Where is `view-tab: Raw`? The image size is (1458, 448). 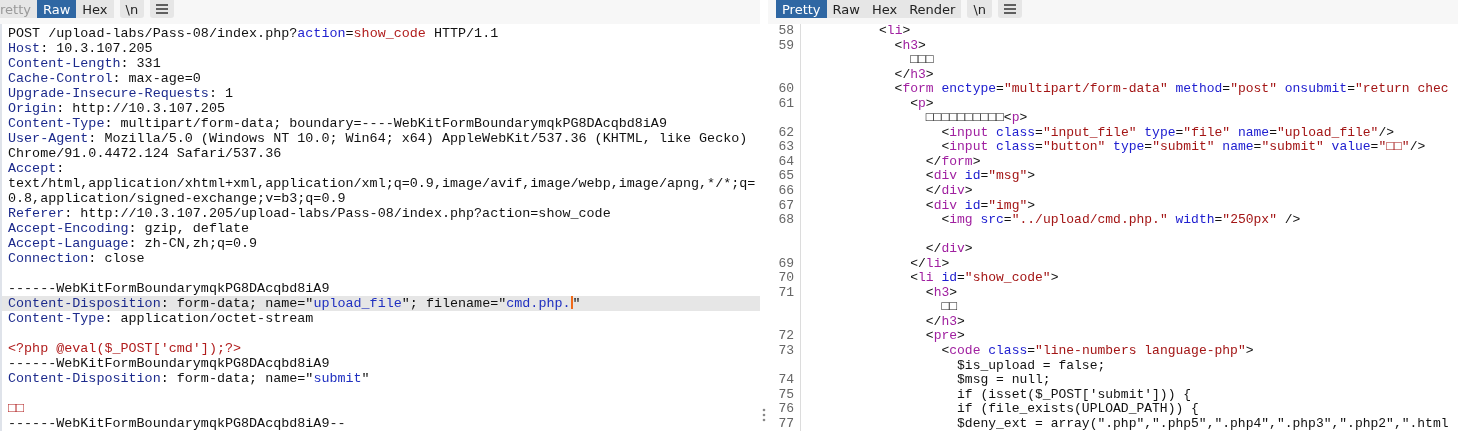 view-tab: Raw is located at coordinates (56, 9).